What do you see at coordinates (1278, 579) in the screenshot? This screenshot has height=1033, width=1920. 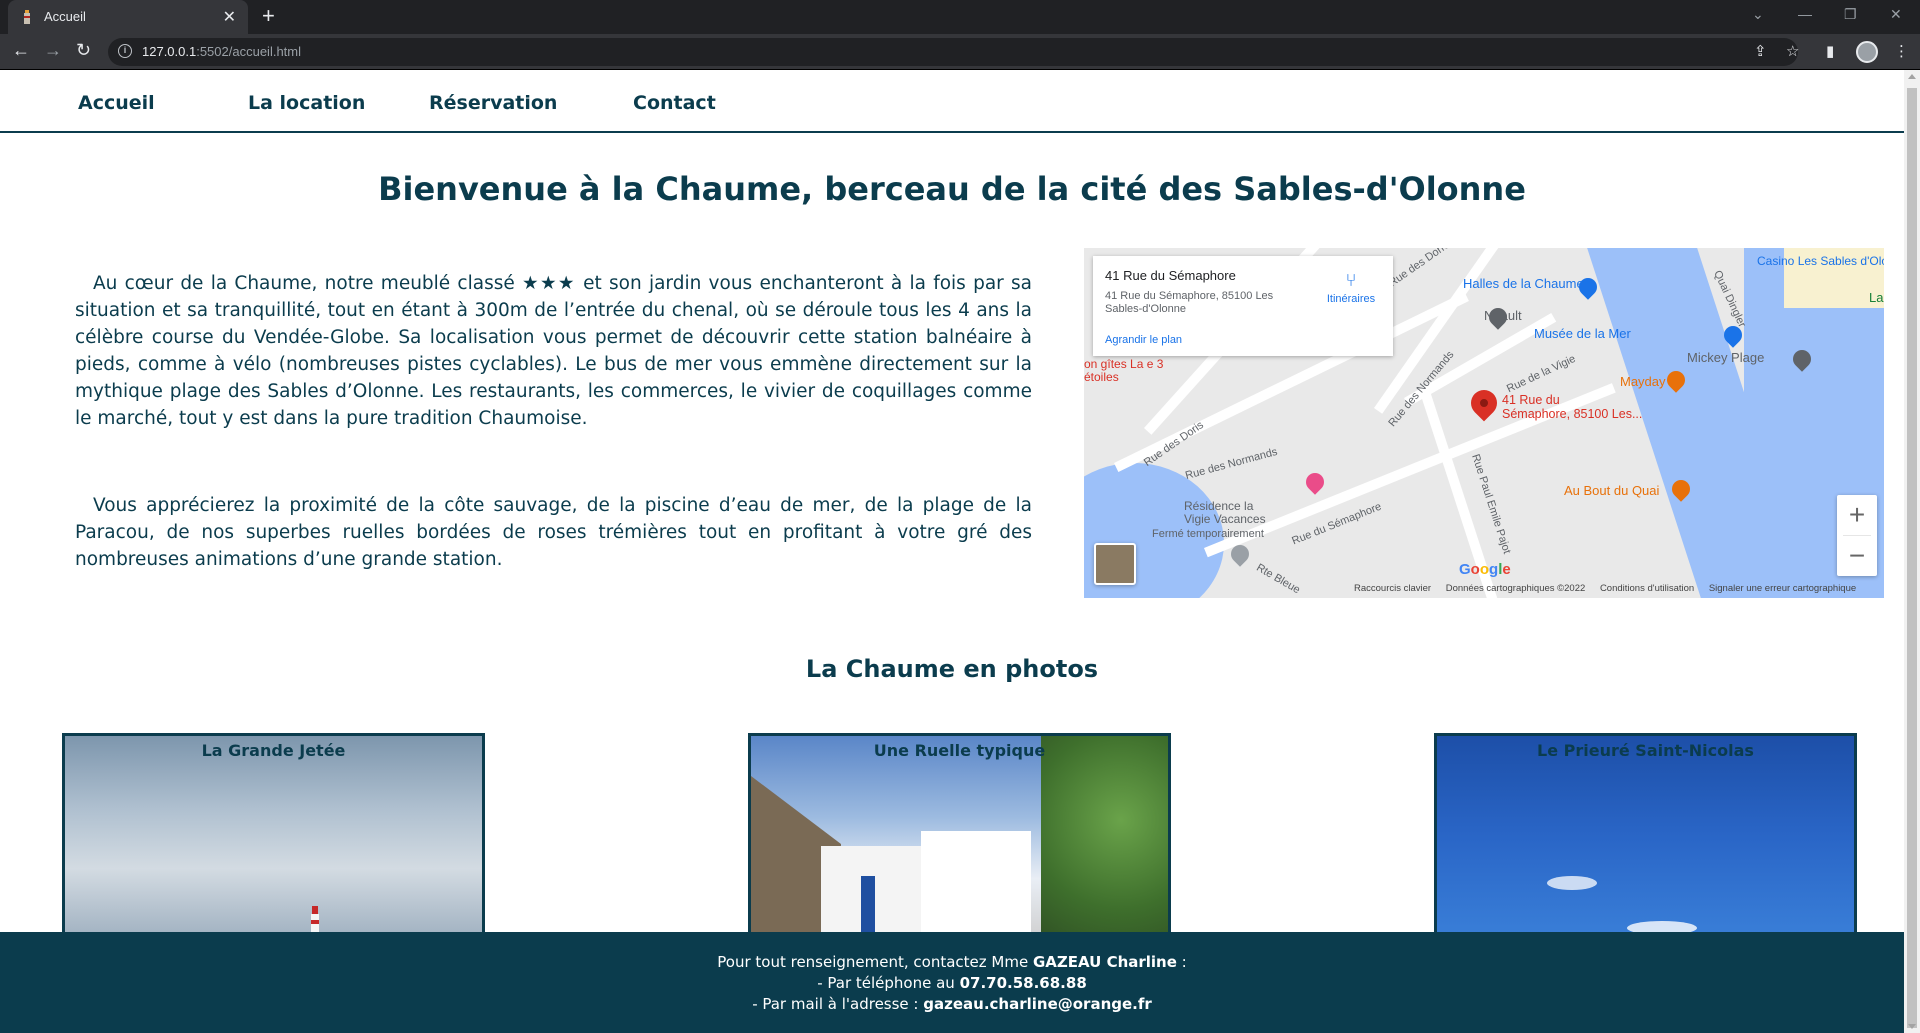 I see `map-label-rte-bleue: Rte Bleue` at bounding box center [1278, 579].